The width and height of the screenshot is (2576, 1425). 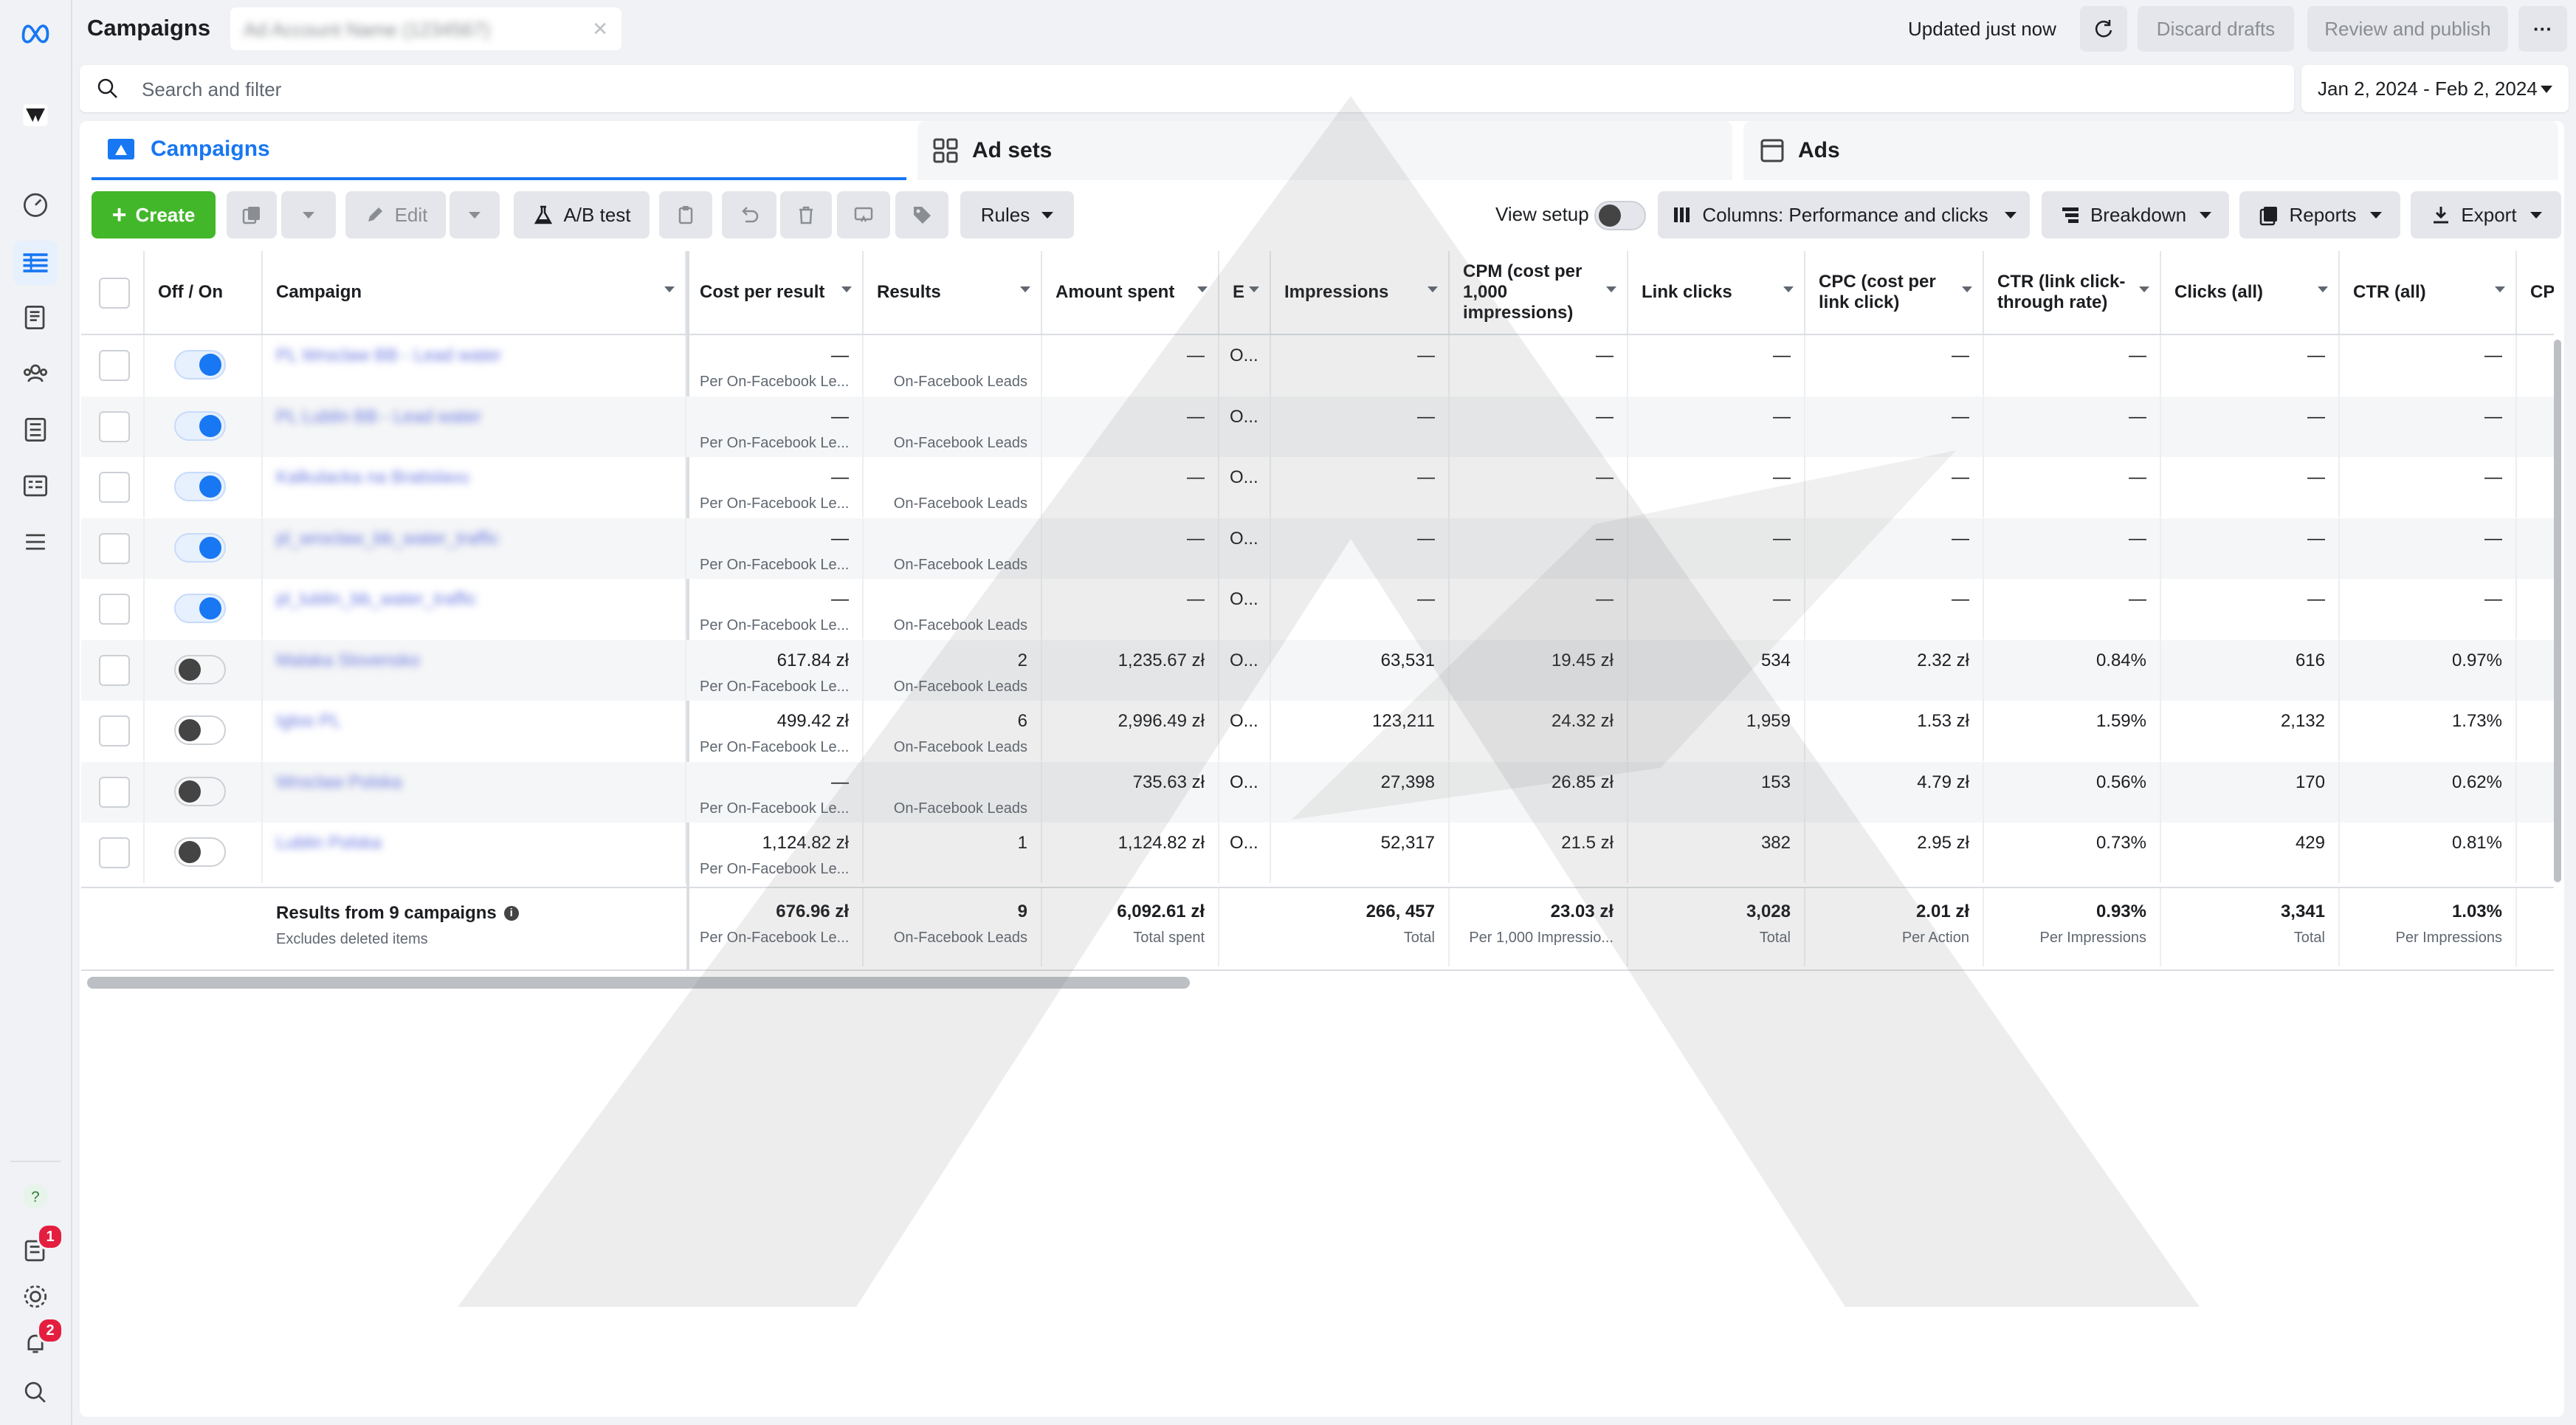 I want to click on horizontal-scrollbar, so click(x=638, y=983).